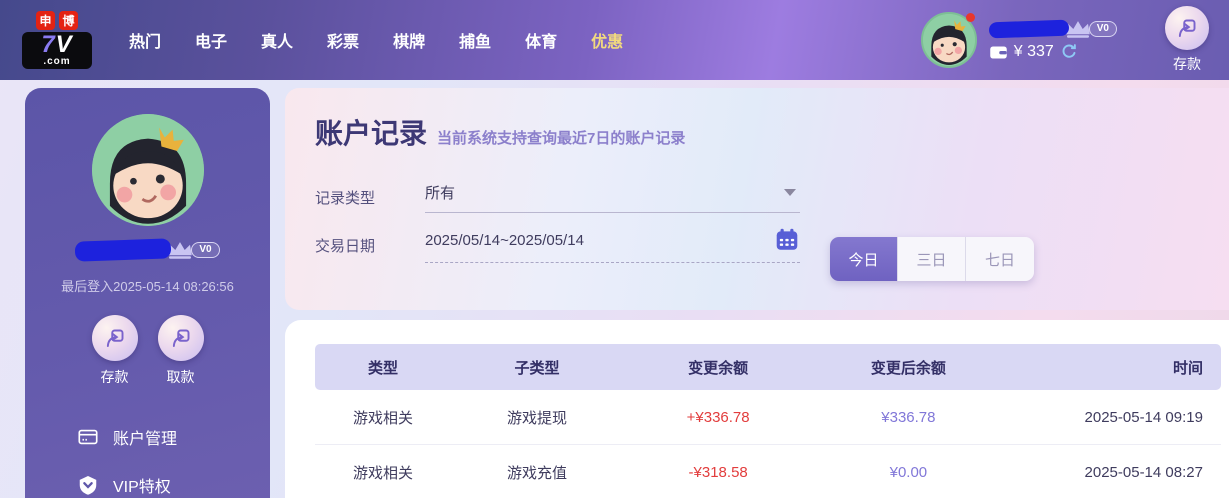 This screenshot has height=498, width=1229. What do you see at coordinates (561, 138) in the screenshot?
I see `page-subtitle: 当前系统支持查询最近7日的账户记录` at bounding box center [561, 138].